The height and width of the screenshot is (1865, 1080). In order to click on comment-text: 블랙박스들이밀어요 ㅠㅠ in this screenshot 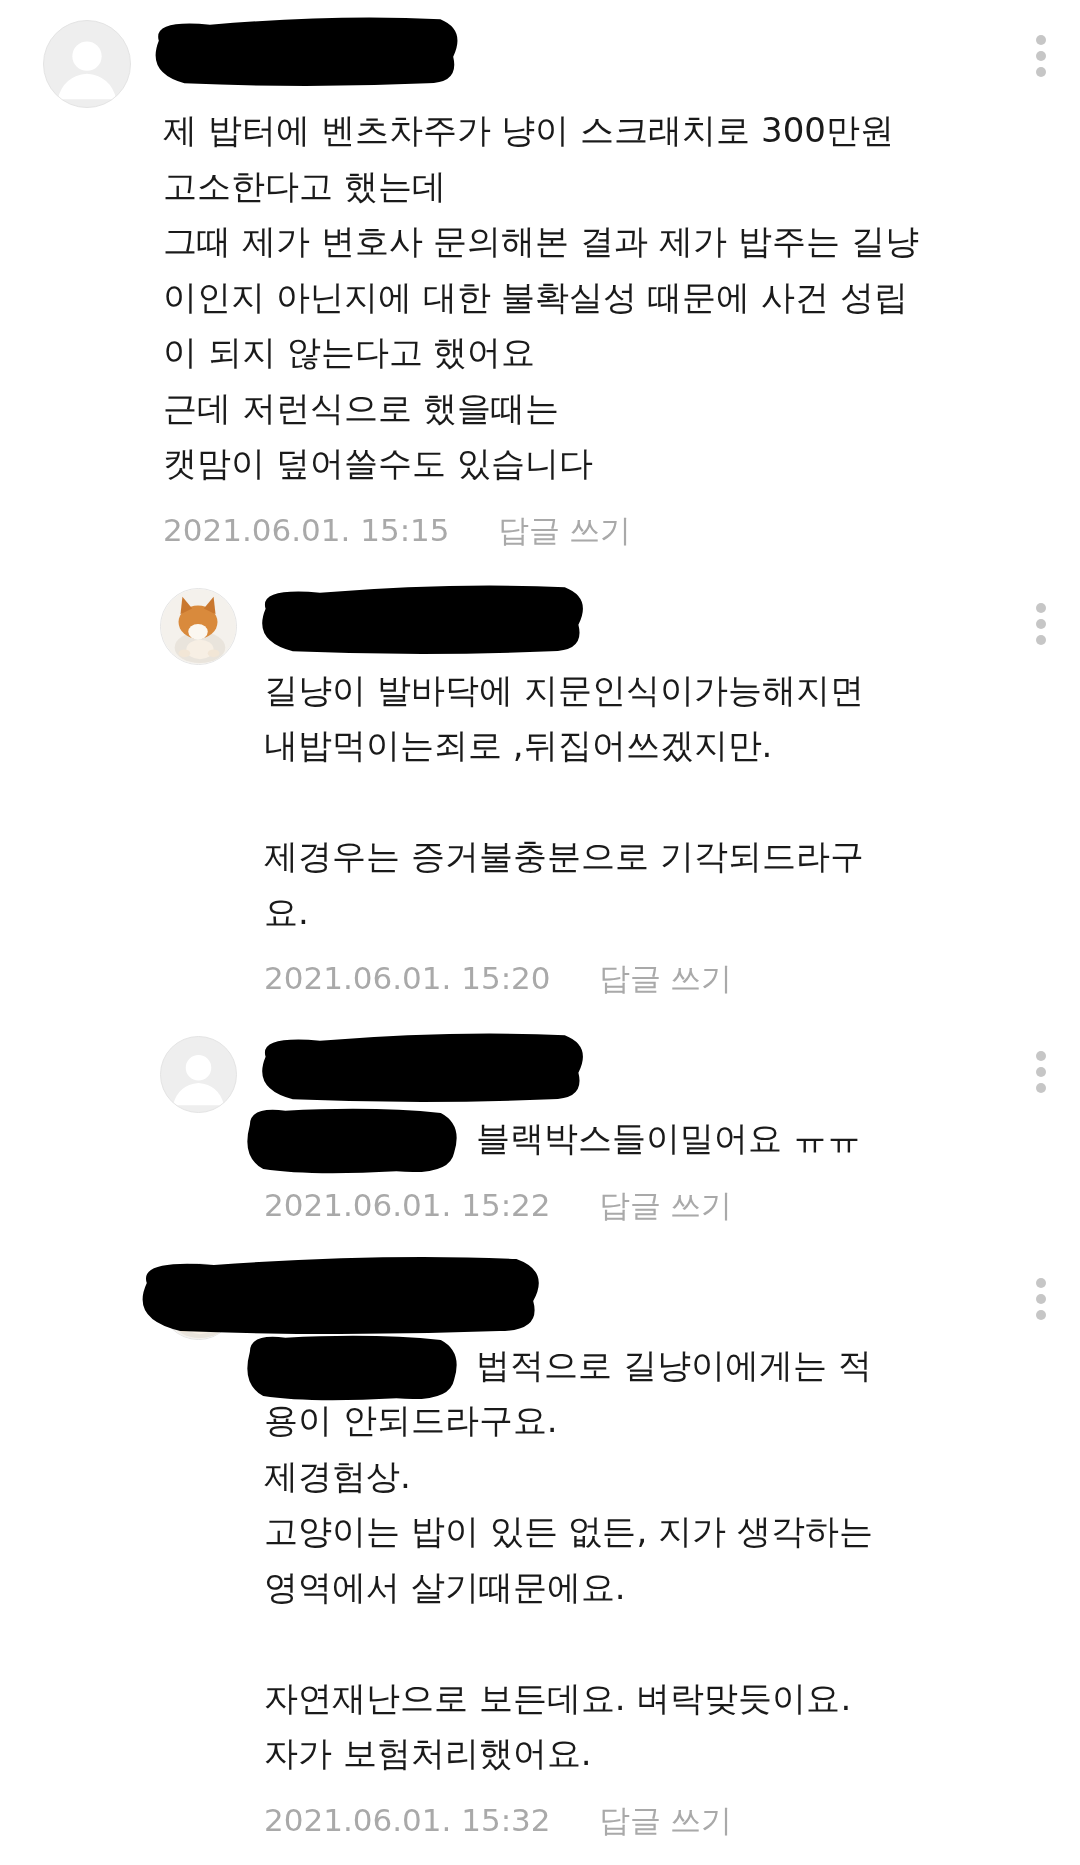, I will do `click(669, 1138)`.